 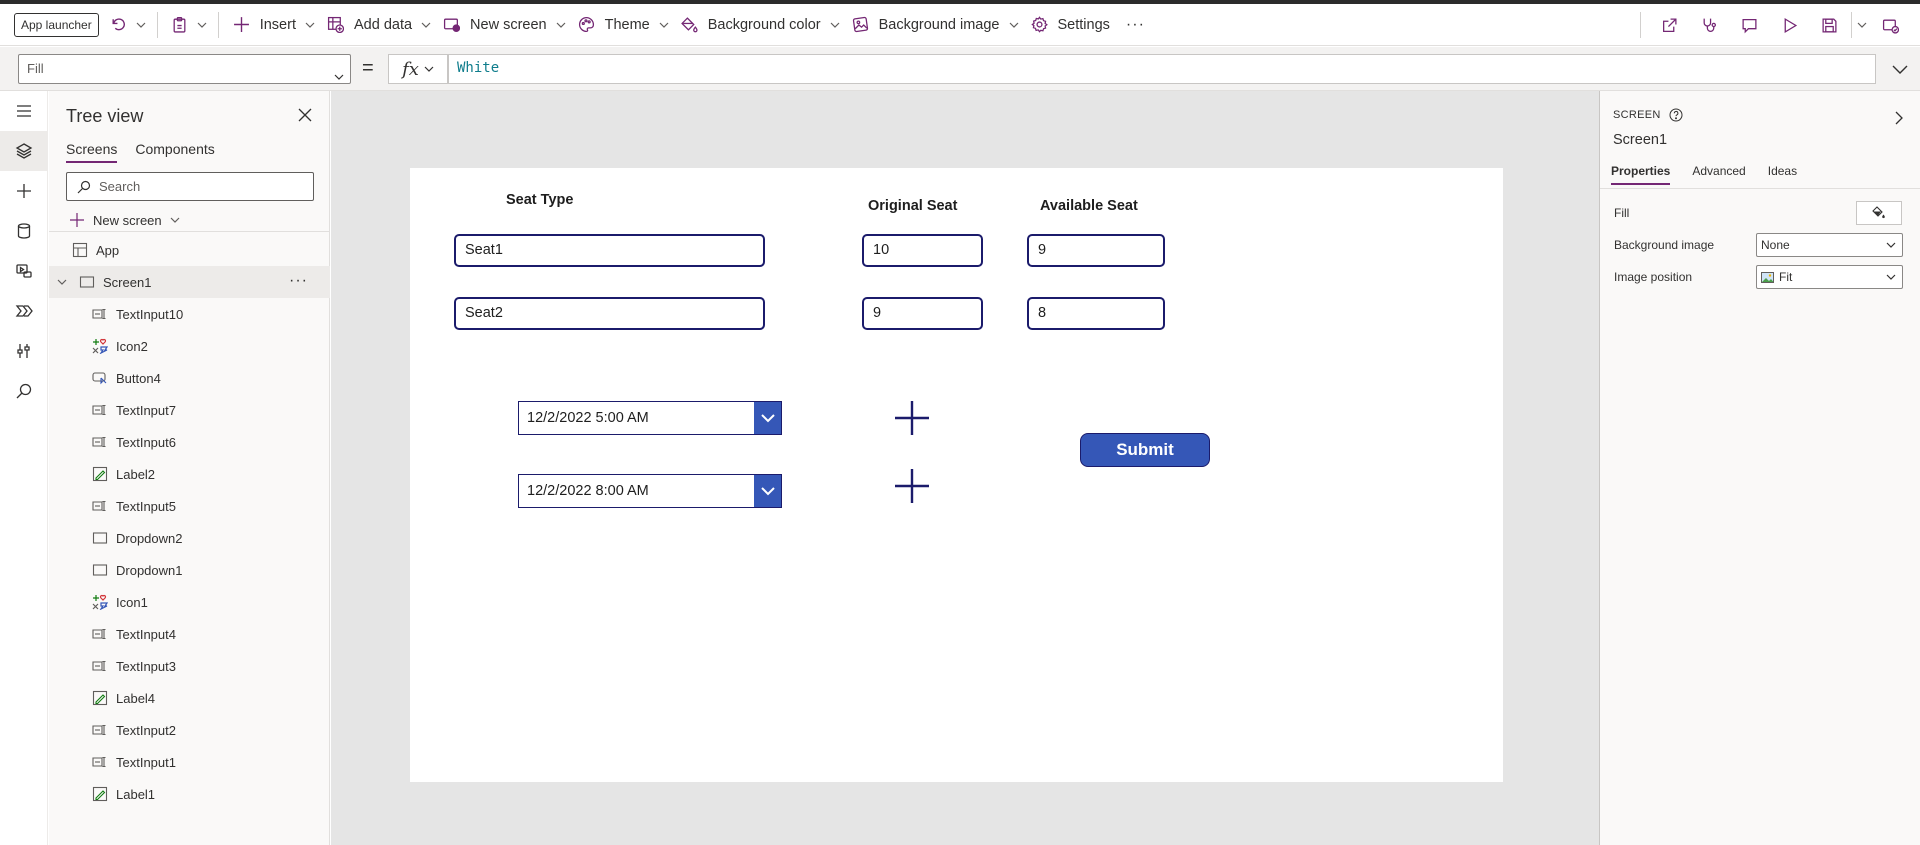 What do you see at coordinates (119, 25) in the screenshot?
I see `undo-icon` at bounding box center [119, 25].